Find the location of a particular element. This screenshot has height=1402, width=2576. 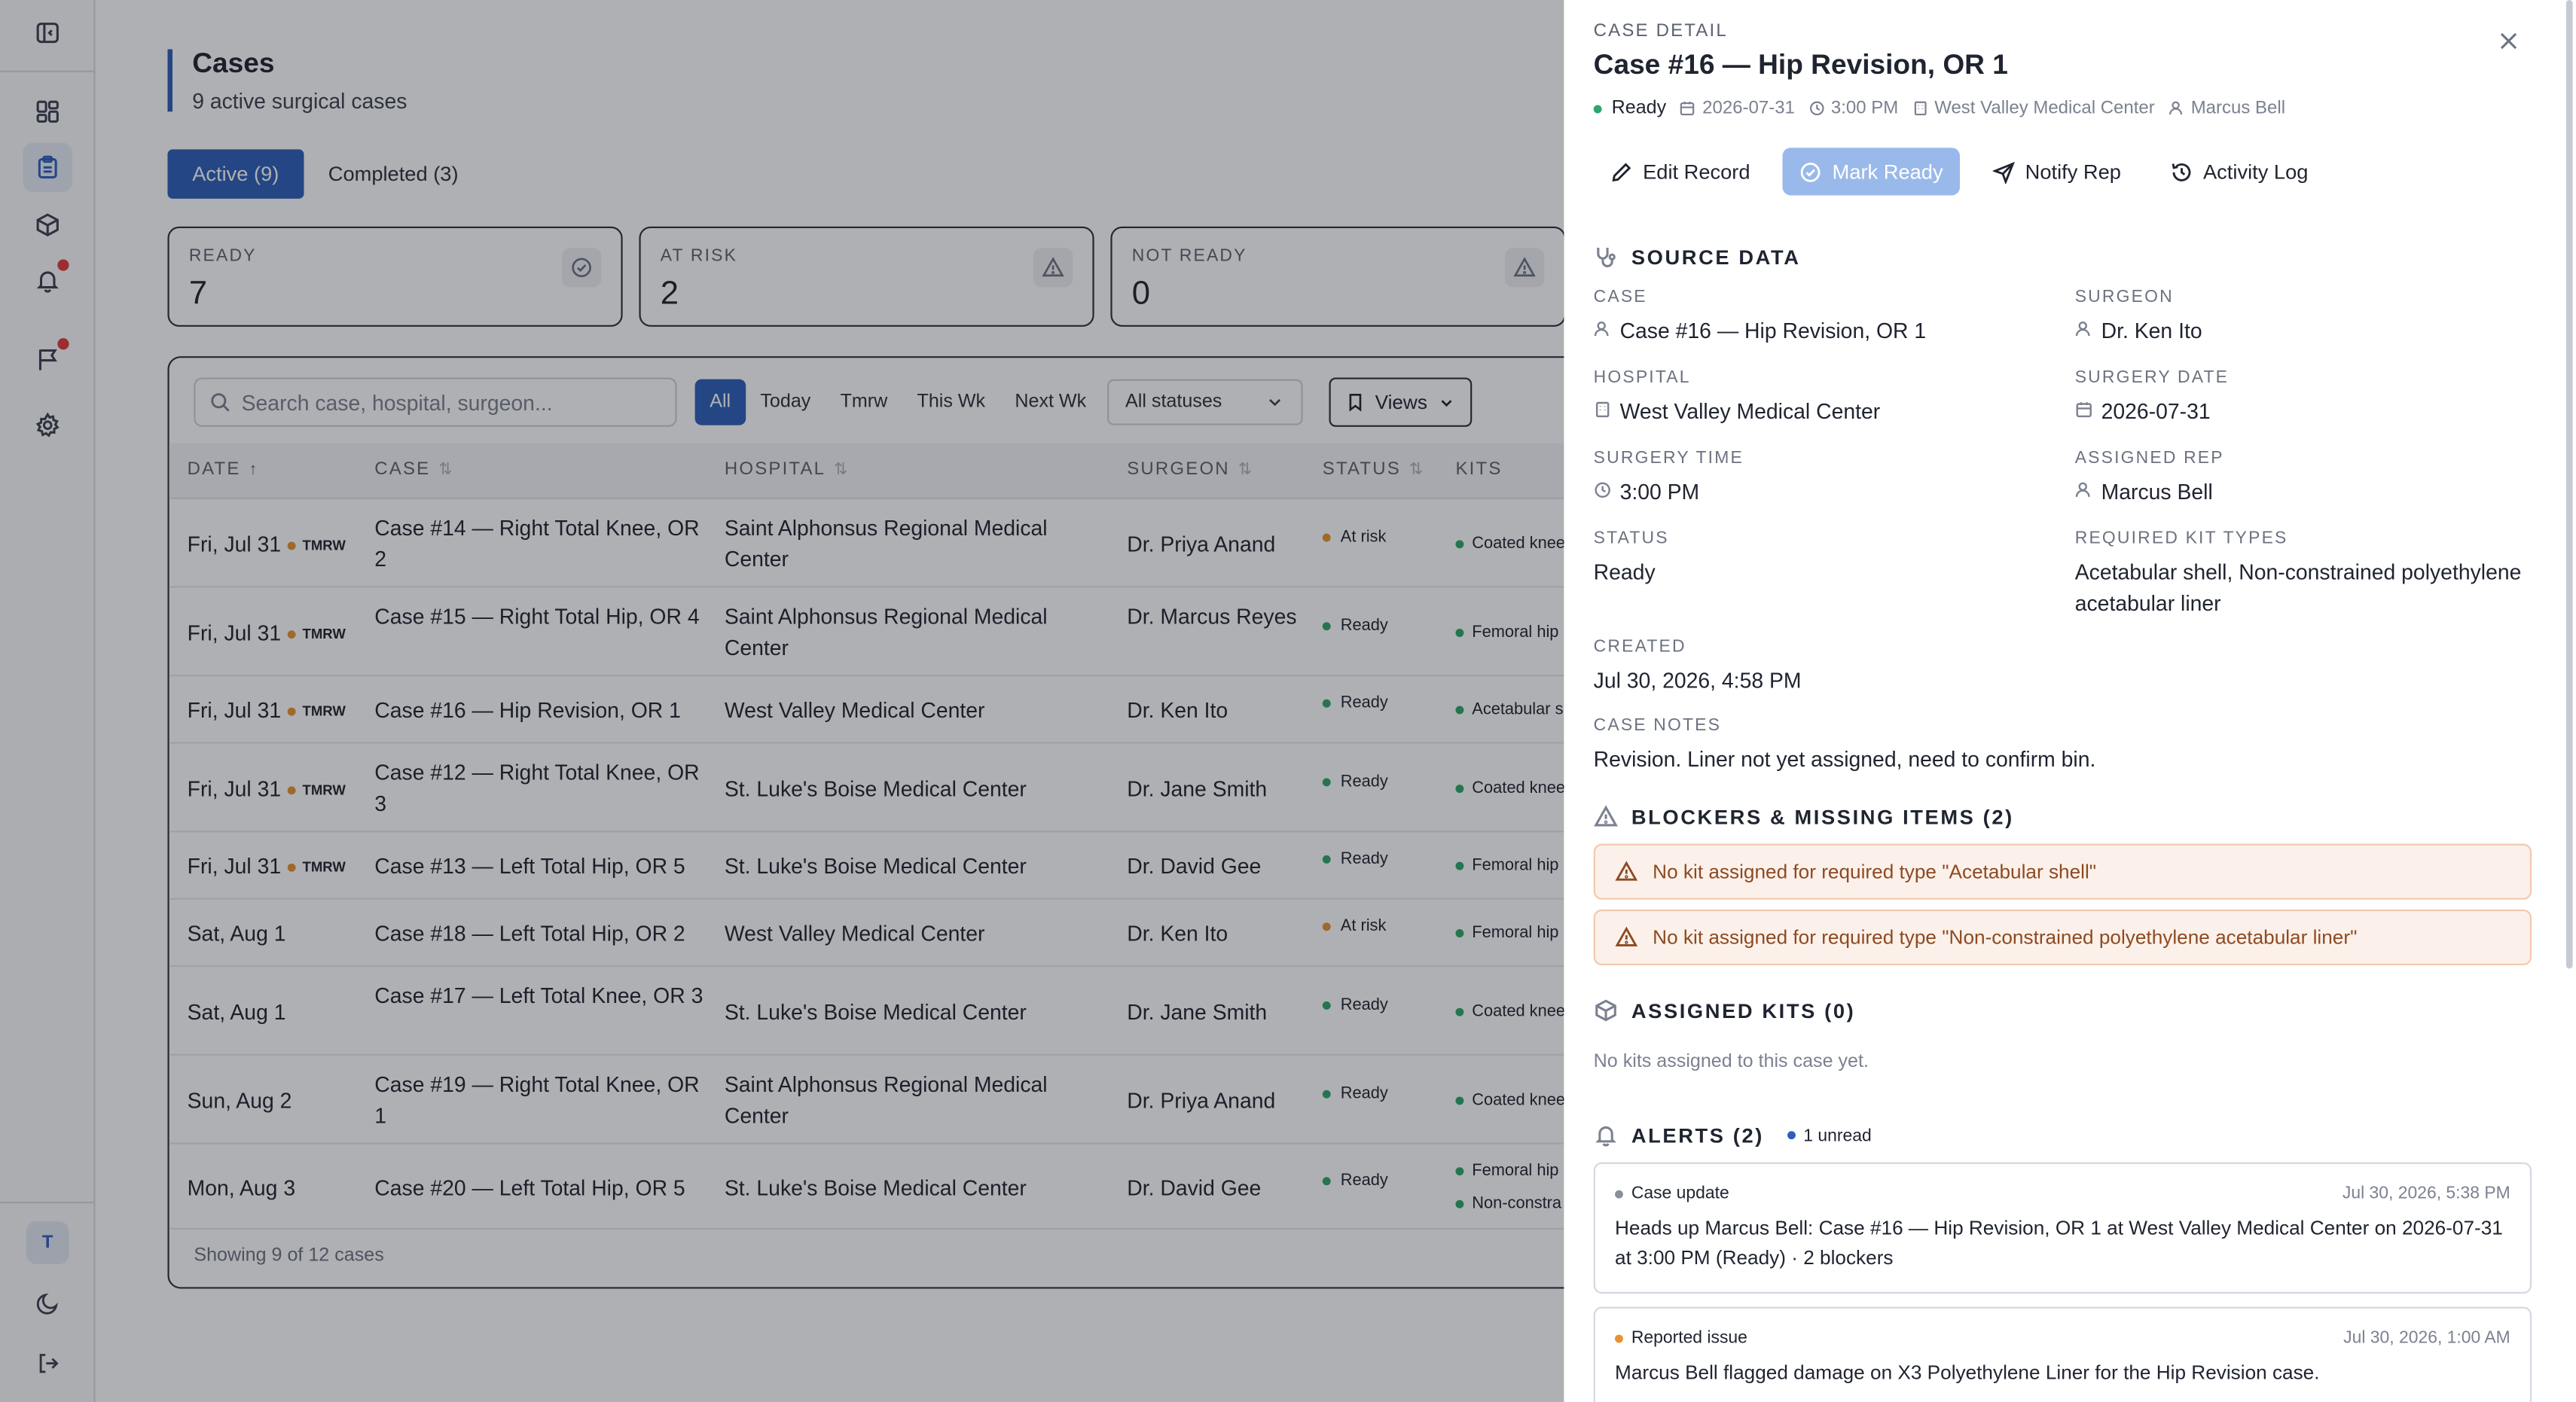

meta-date: 2026-07-31 is located at coordinates (1738, 108).